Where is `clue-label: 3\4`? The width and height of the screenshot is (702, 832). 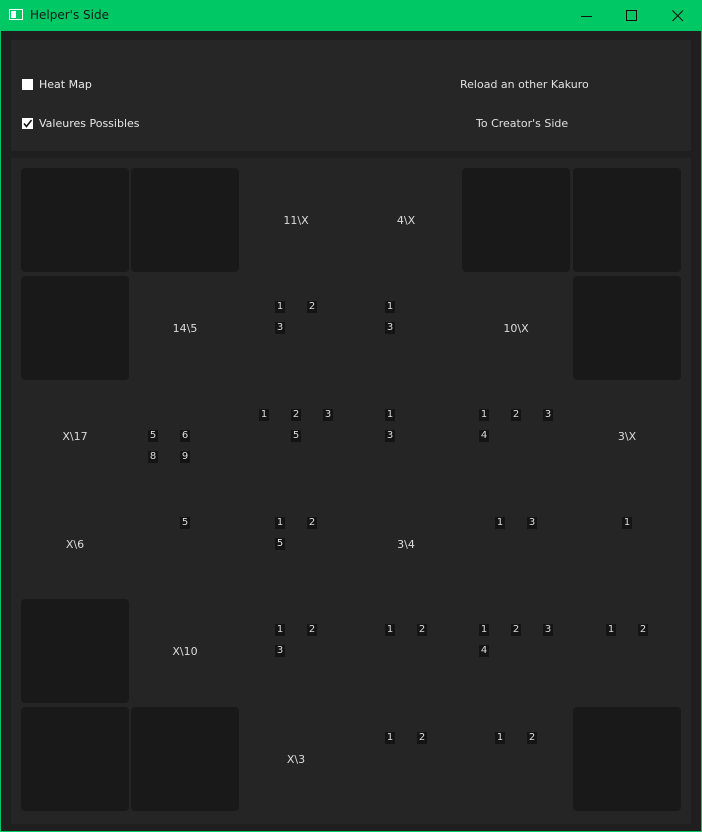 clue-label: 3\4 is located at coordinates (406, 544).